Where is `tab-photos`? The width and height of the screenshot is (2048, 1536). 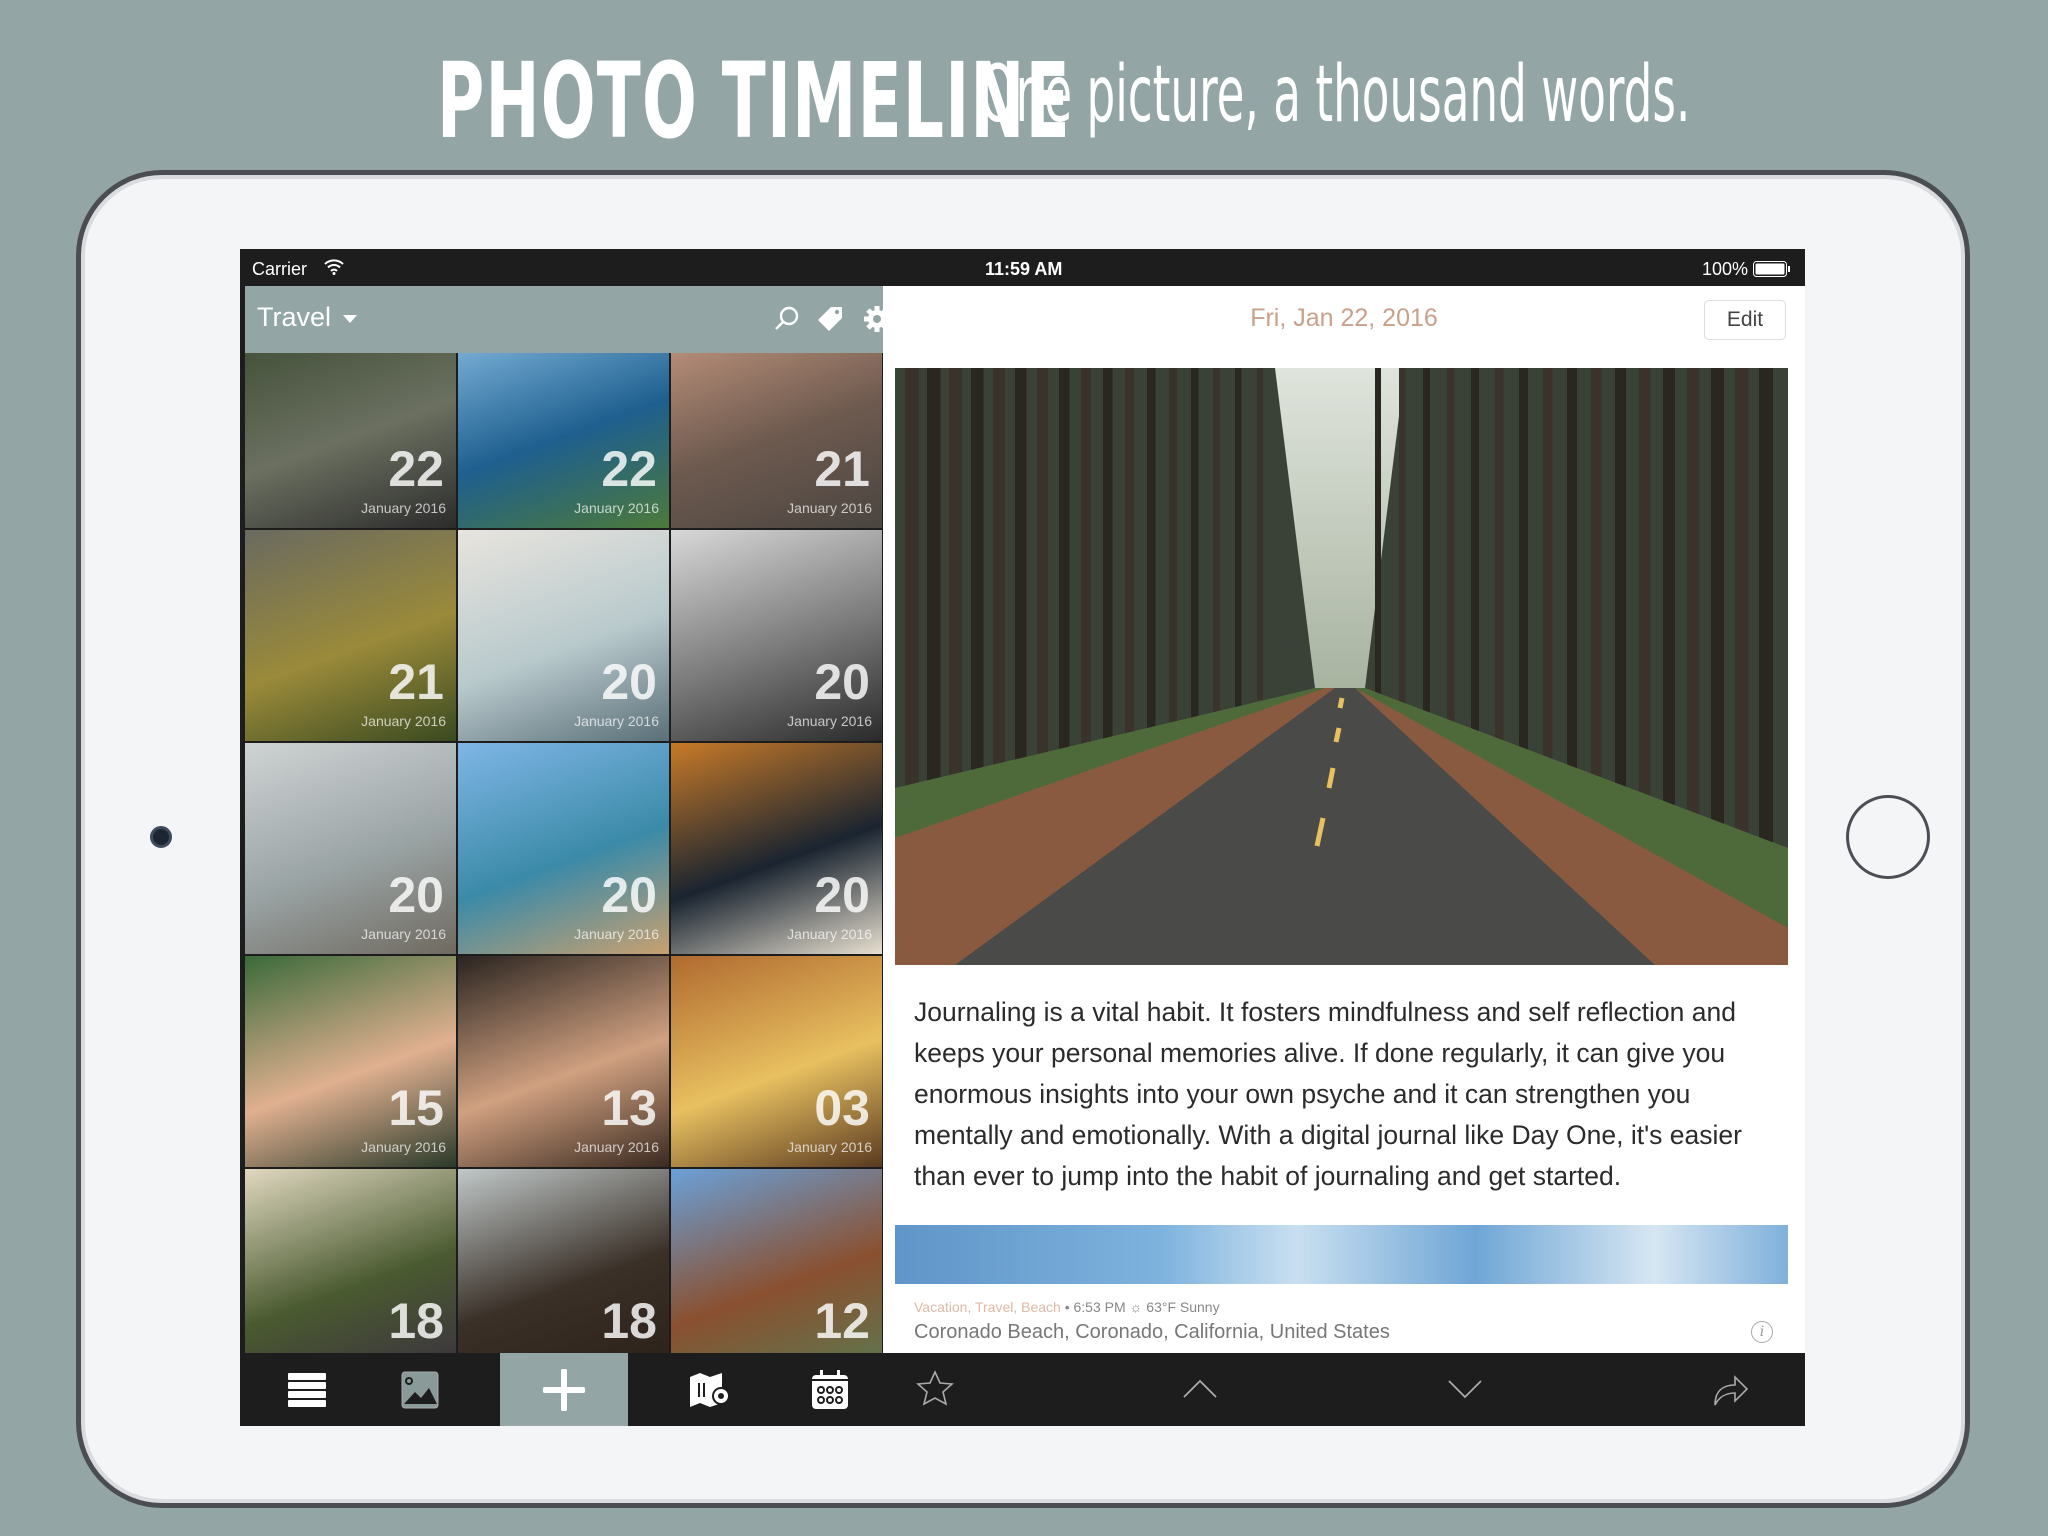
tab-photos is located at coordinates (420, 1389).